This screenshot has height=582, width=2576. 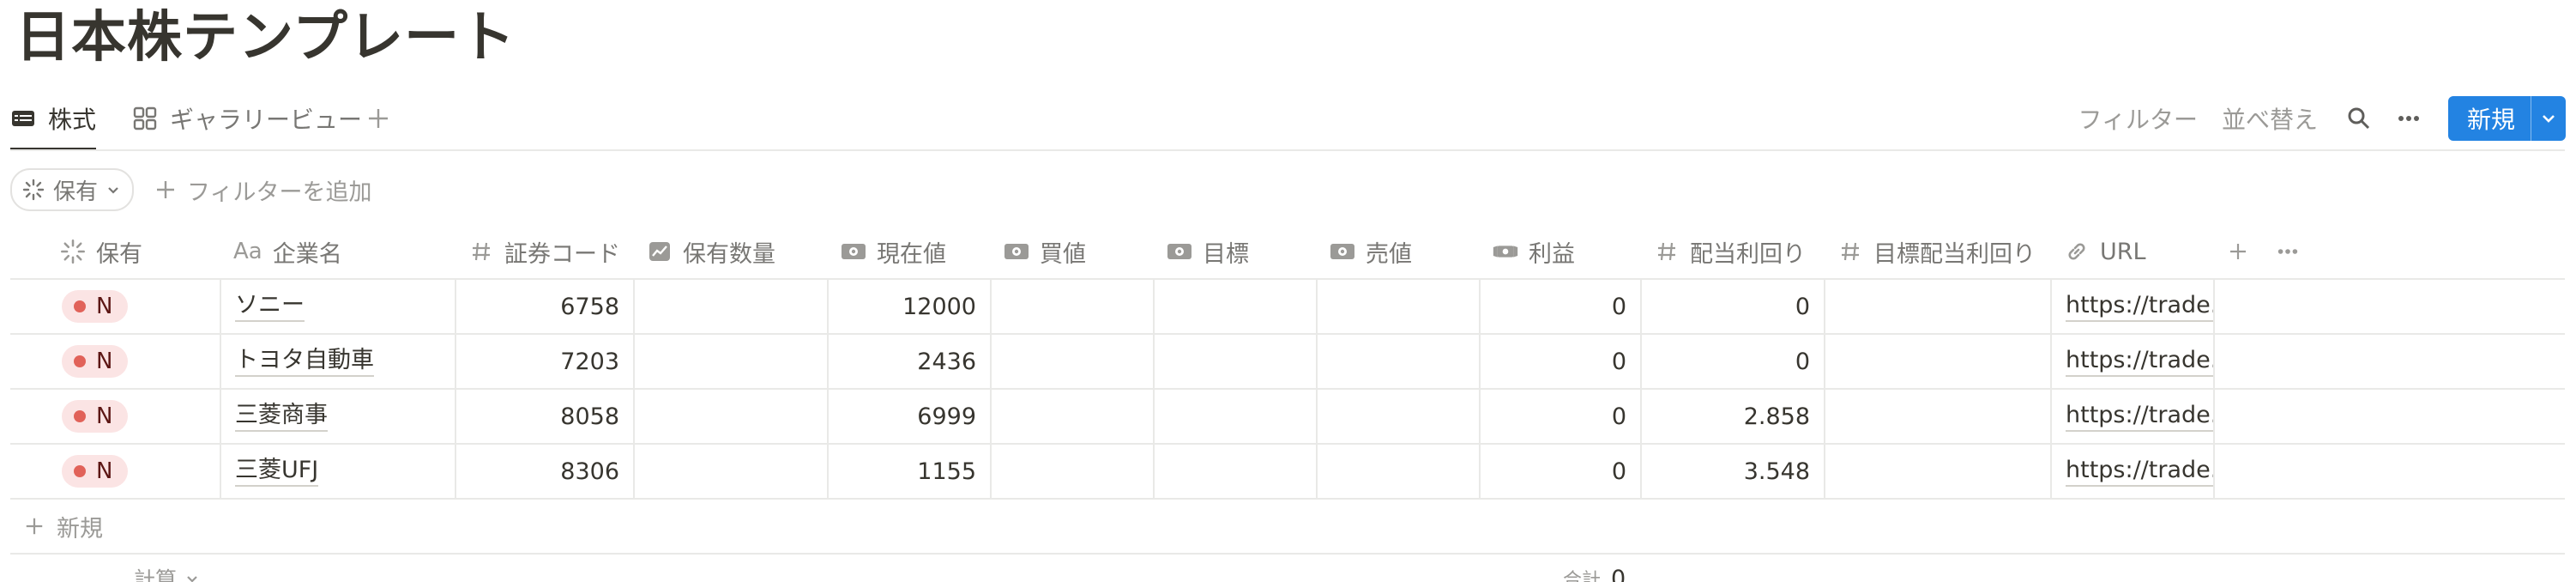 I want to click on calculate-button: 計算, so click(x=166, y=572).